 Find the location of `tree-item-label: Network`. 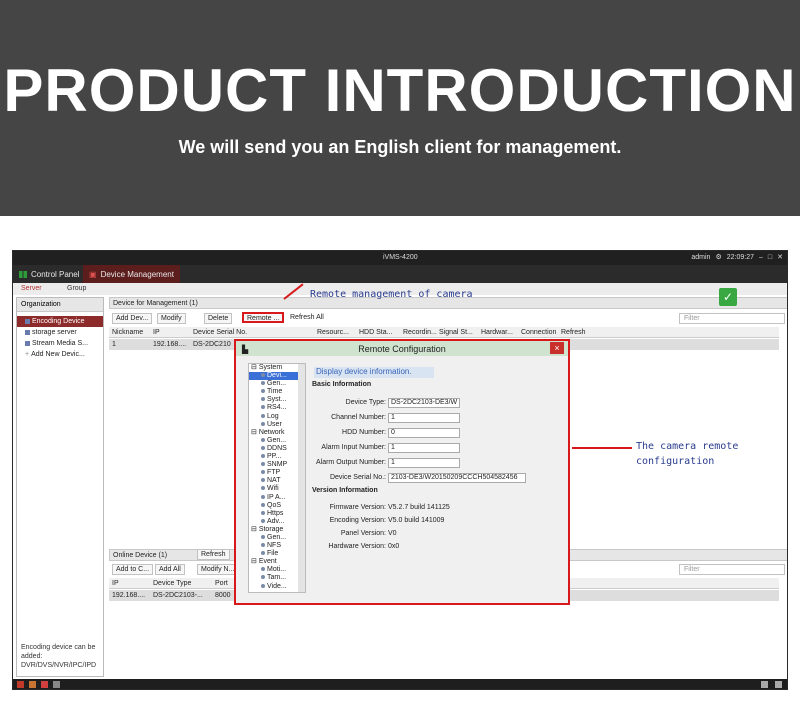

tree-item-label: Network is located at coordinates (271, 432).